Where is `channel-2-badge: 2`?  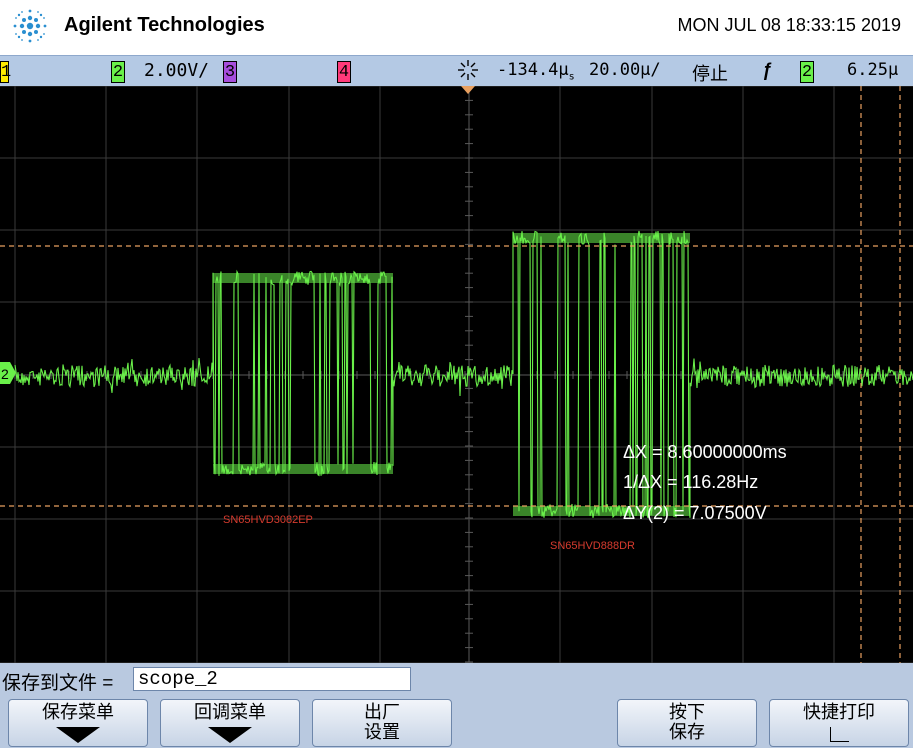
channel-2-badge: 2 is located at coordinates (118, 72).